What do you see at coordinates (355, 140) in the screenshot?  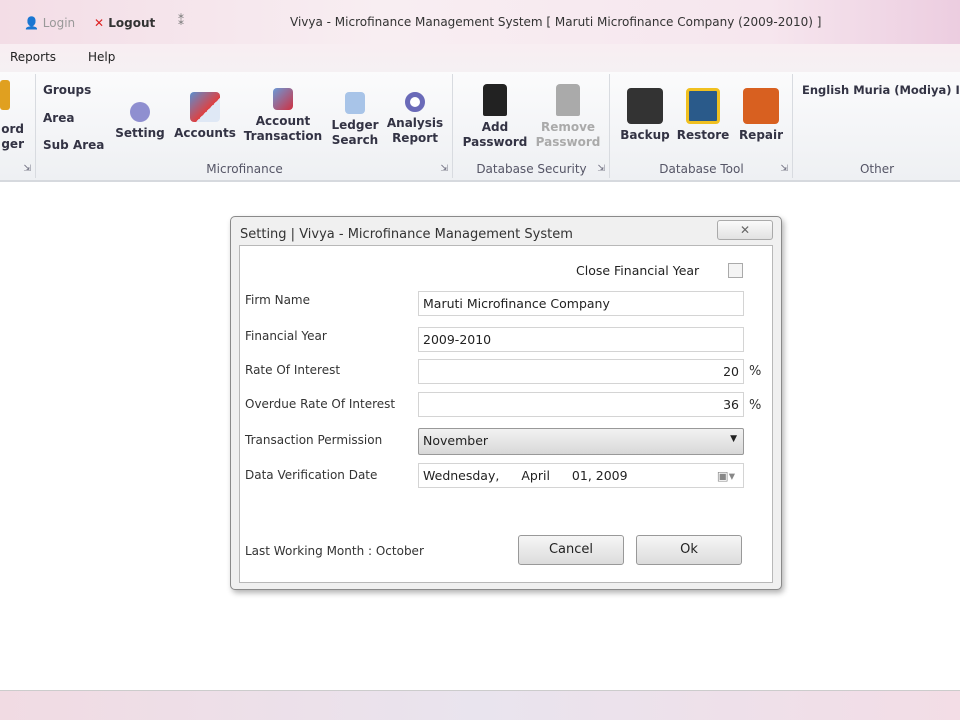 I see `btn-line: Search` at bounding box center [355, 140].